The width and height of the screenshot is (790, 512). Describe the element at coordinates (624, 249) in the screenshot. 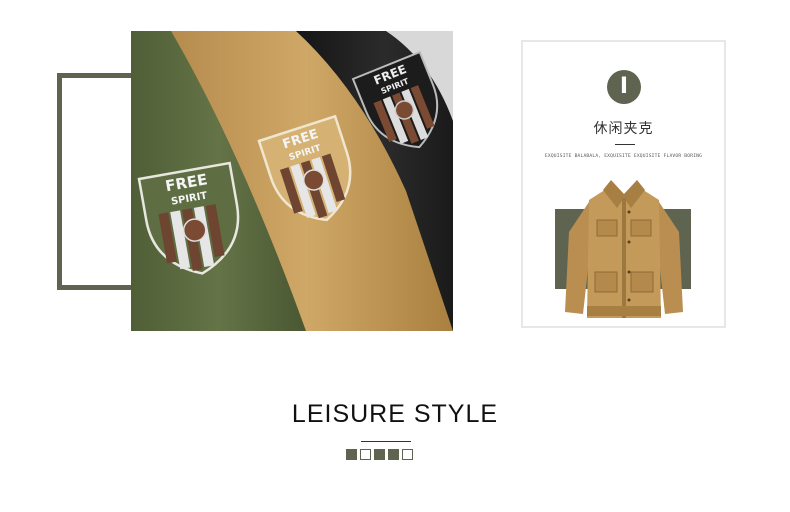

I see `jacket-image` at that location.